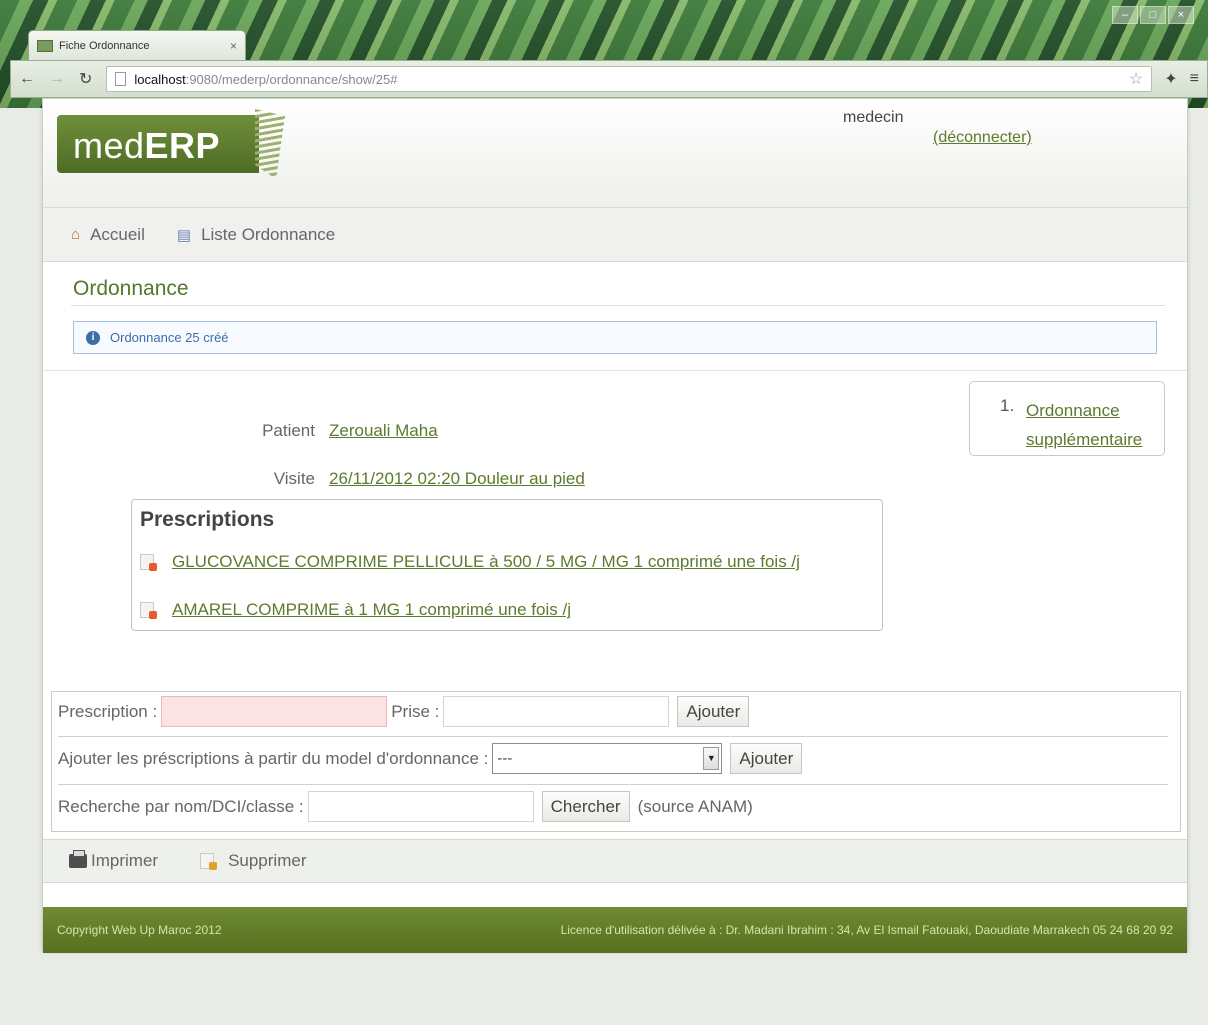  Describe the element at coordinates (268, 234) in the screenshot. I see `nav-list-label: Liste Ordonnance` at that location.